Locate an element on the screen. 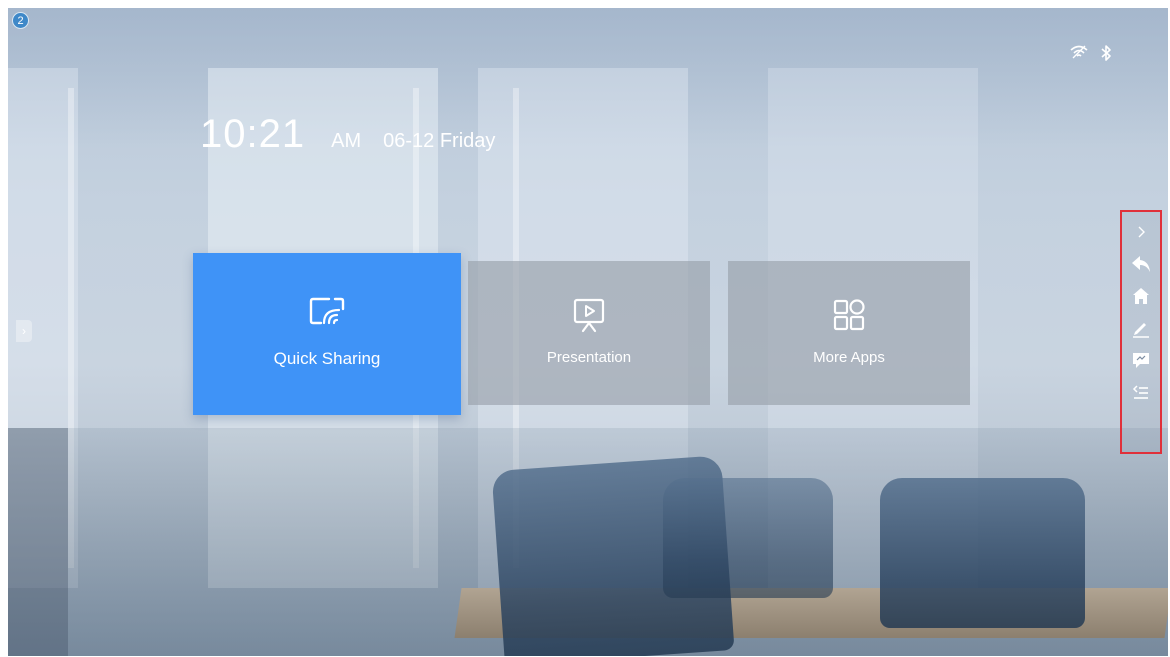  clock-time: 10:21 is located at coordinates (253, 134).